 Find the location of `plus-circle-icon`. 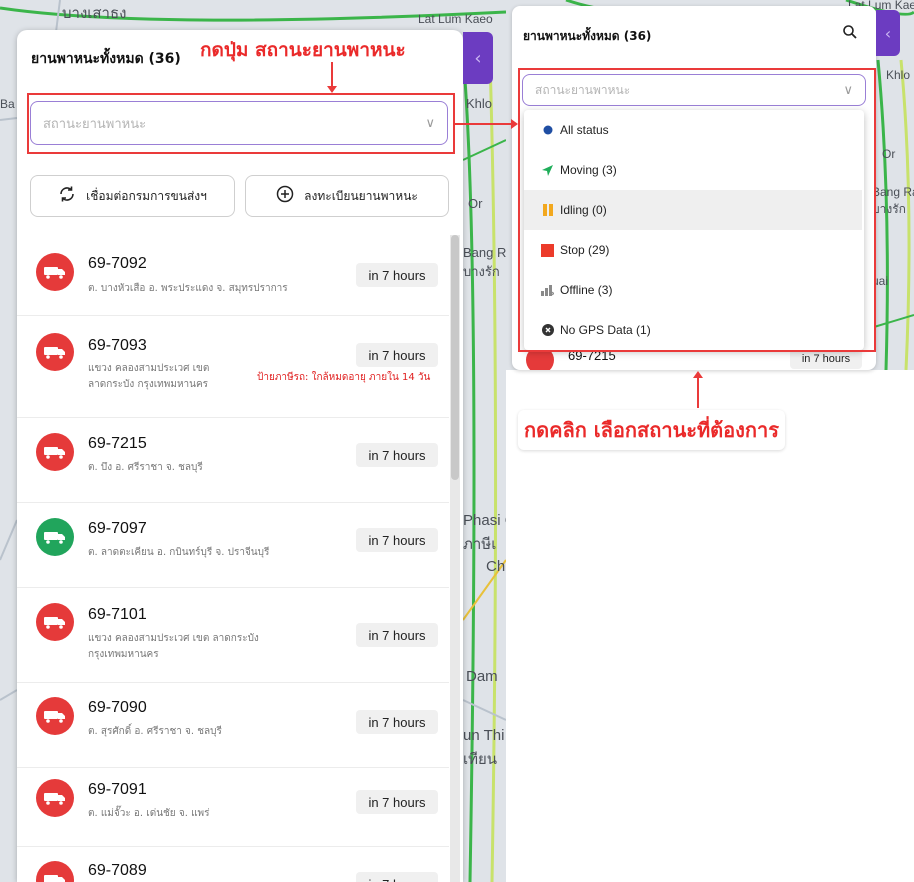

plus-circle-icon is located at coordinates (285, 196).